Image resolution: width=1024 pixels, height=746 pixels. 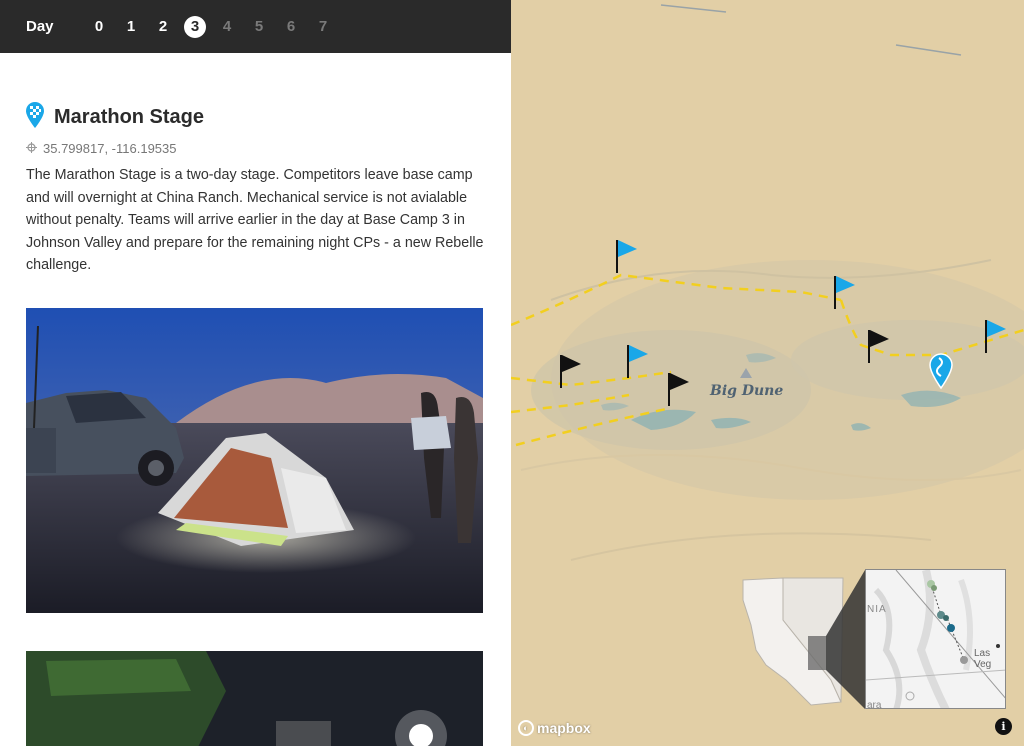 What do you see at coordinates (110, 148) in the screenshot?
I see `coordinates-text: 35.799817, -116.19535` at bounding box center [110, 148].